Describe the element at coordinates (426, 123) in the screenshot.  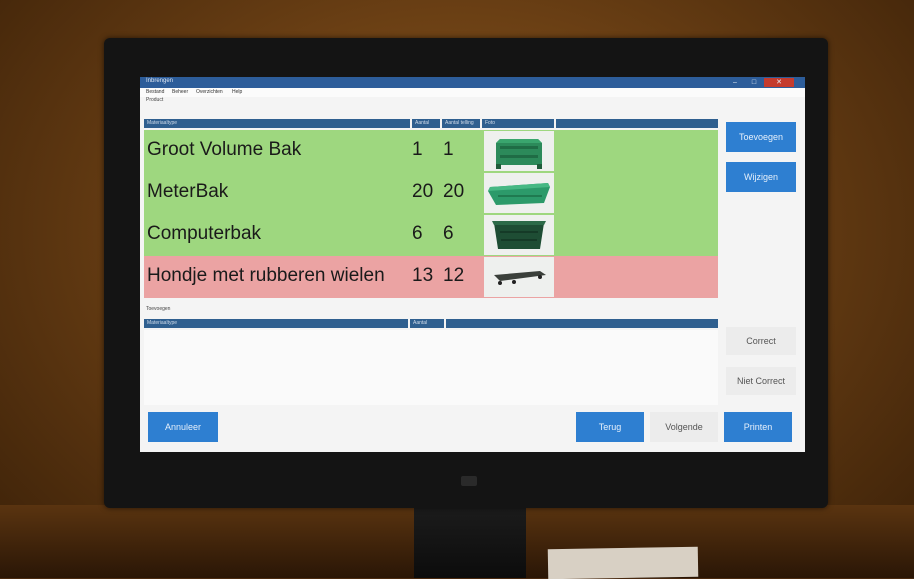
I see `column-header-aantal: Aantal` at that location.